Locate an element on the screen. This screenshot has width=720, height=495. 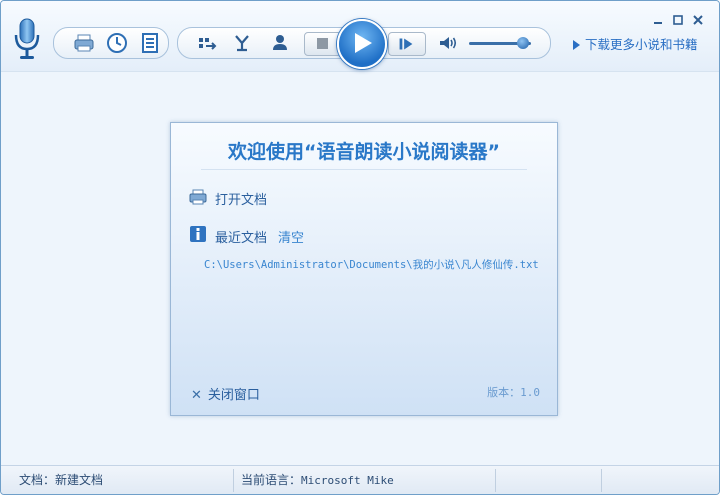
open-document-link: 打开文档 is located at coordinates (241, 198).